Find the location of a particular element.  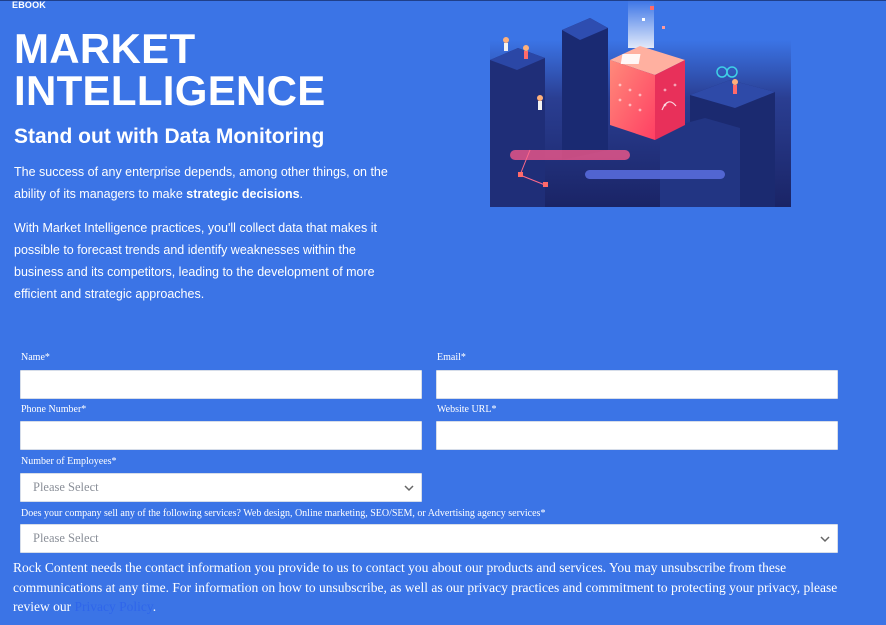

name-input is located at coordinates (221, 384).